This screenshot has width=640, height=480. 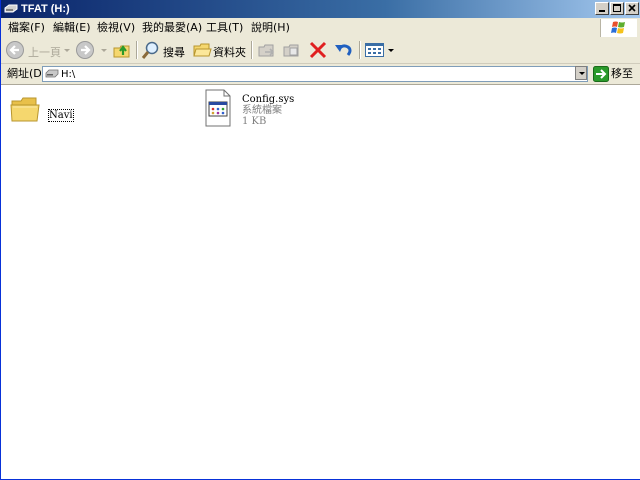 I want to click on chevron-down-icon, so click(x=582, y=73).